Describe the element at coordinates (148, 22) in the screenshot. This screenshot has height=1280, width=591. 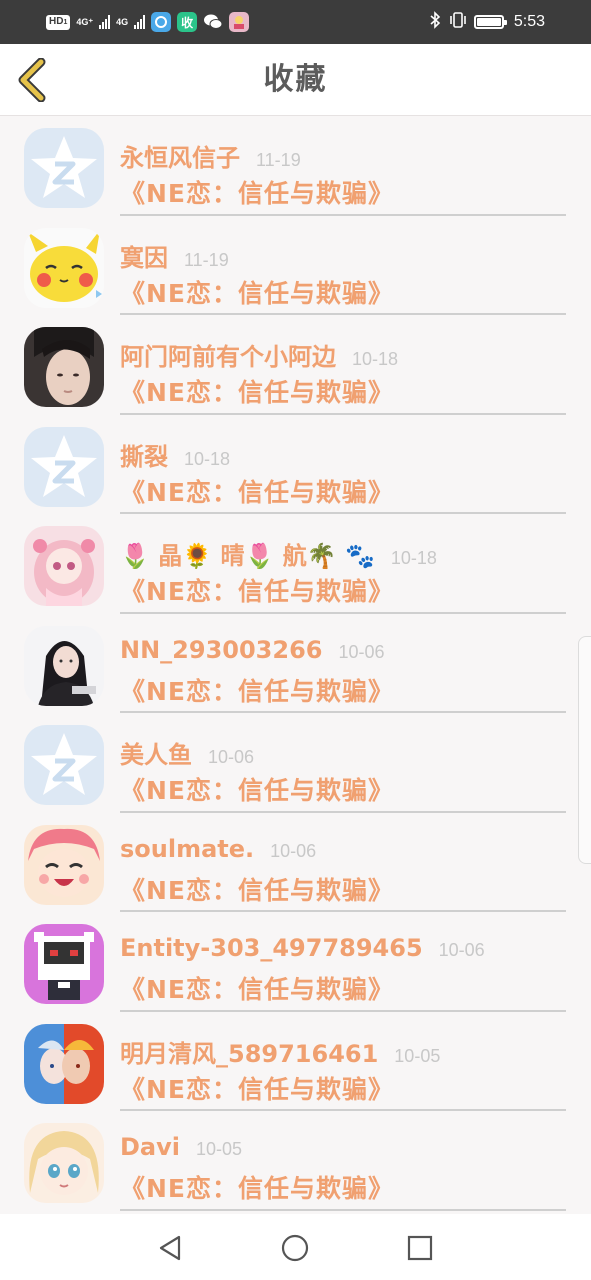
I see `status-bar-left: HD1 4G⁺ 4G 收` at that location.